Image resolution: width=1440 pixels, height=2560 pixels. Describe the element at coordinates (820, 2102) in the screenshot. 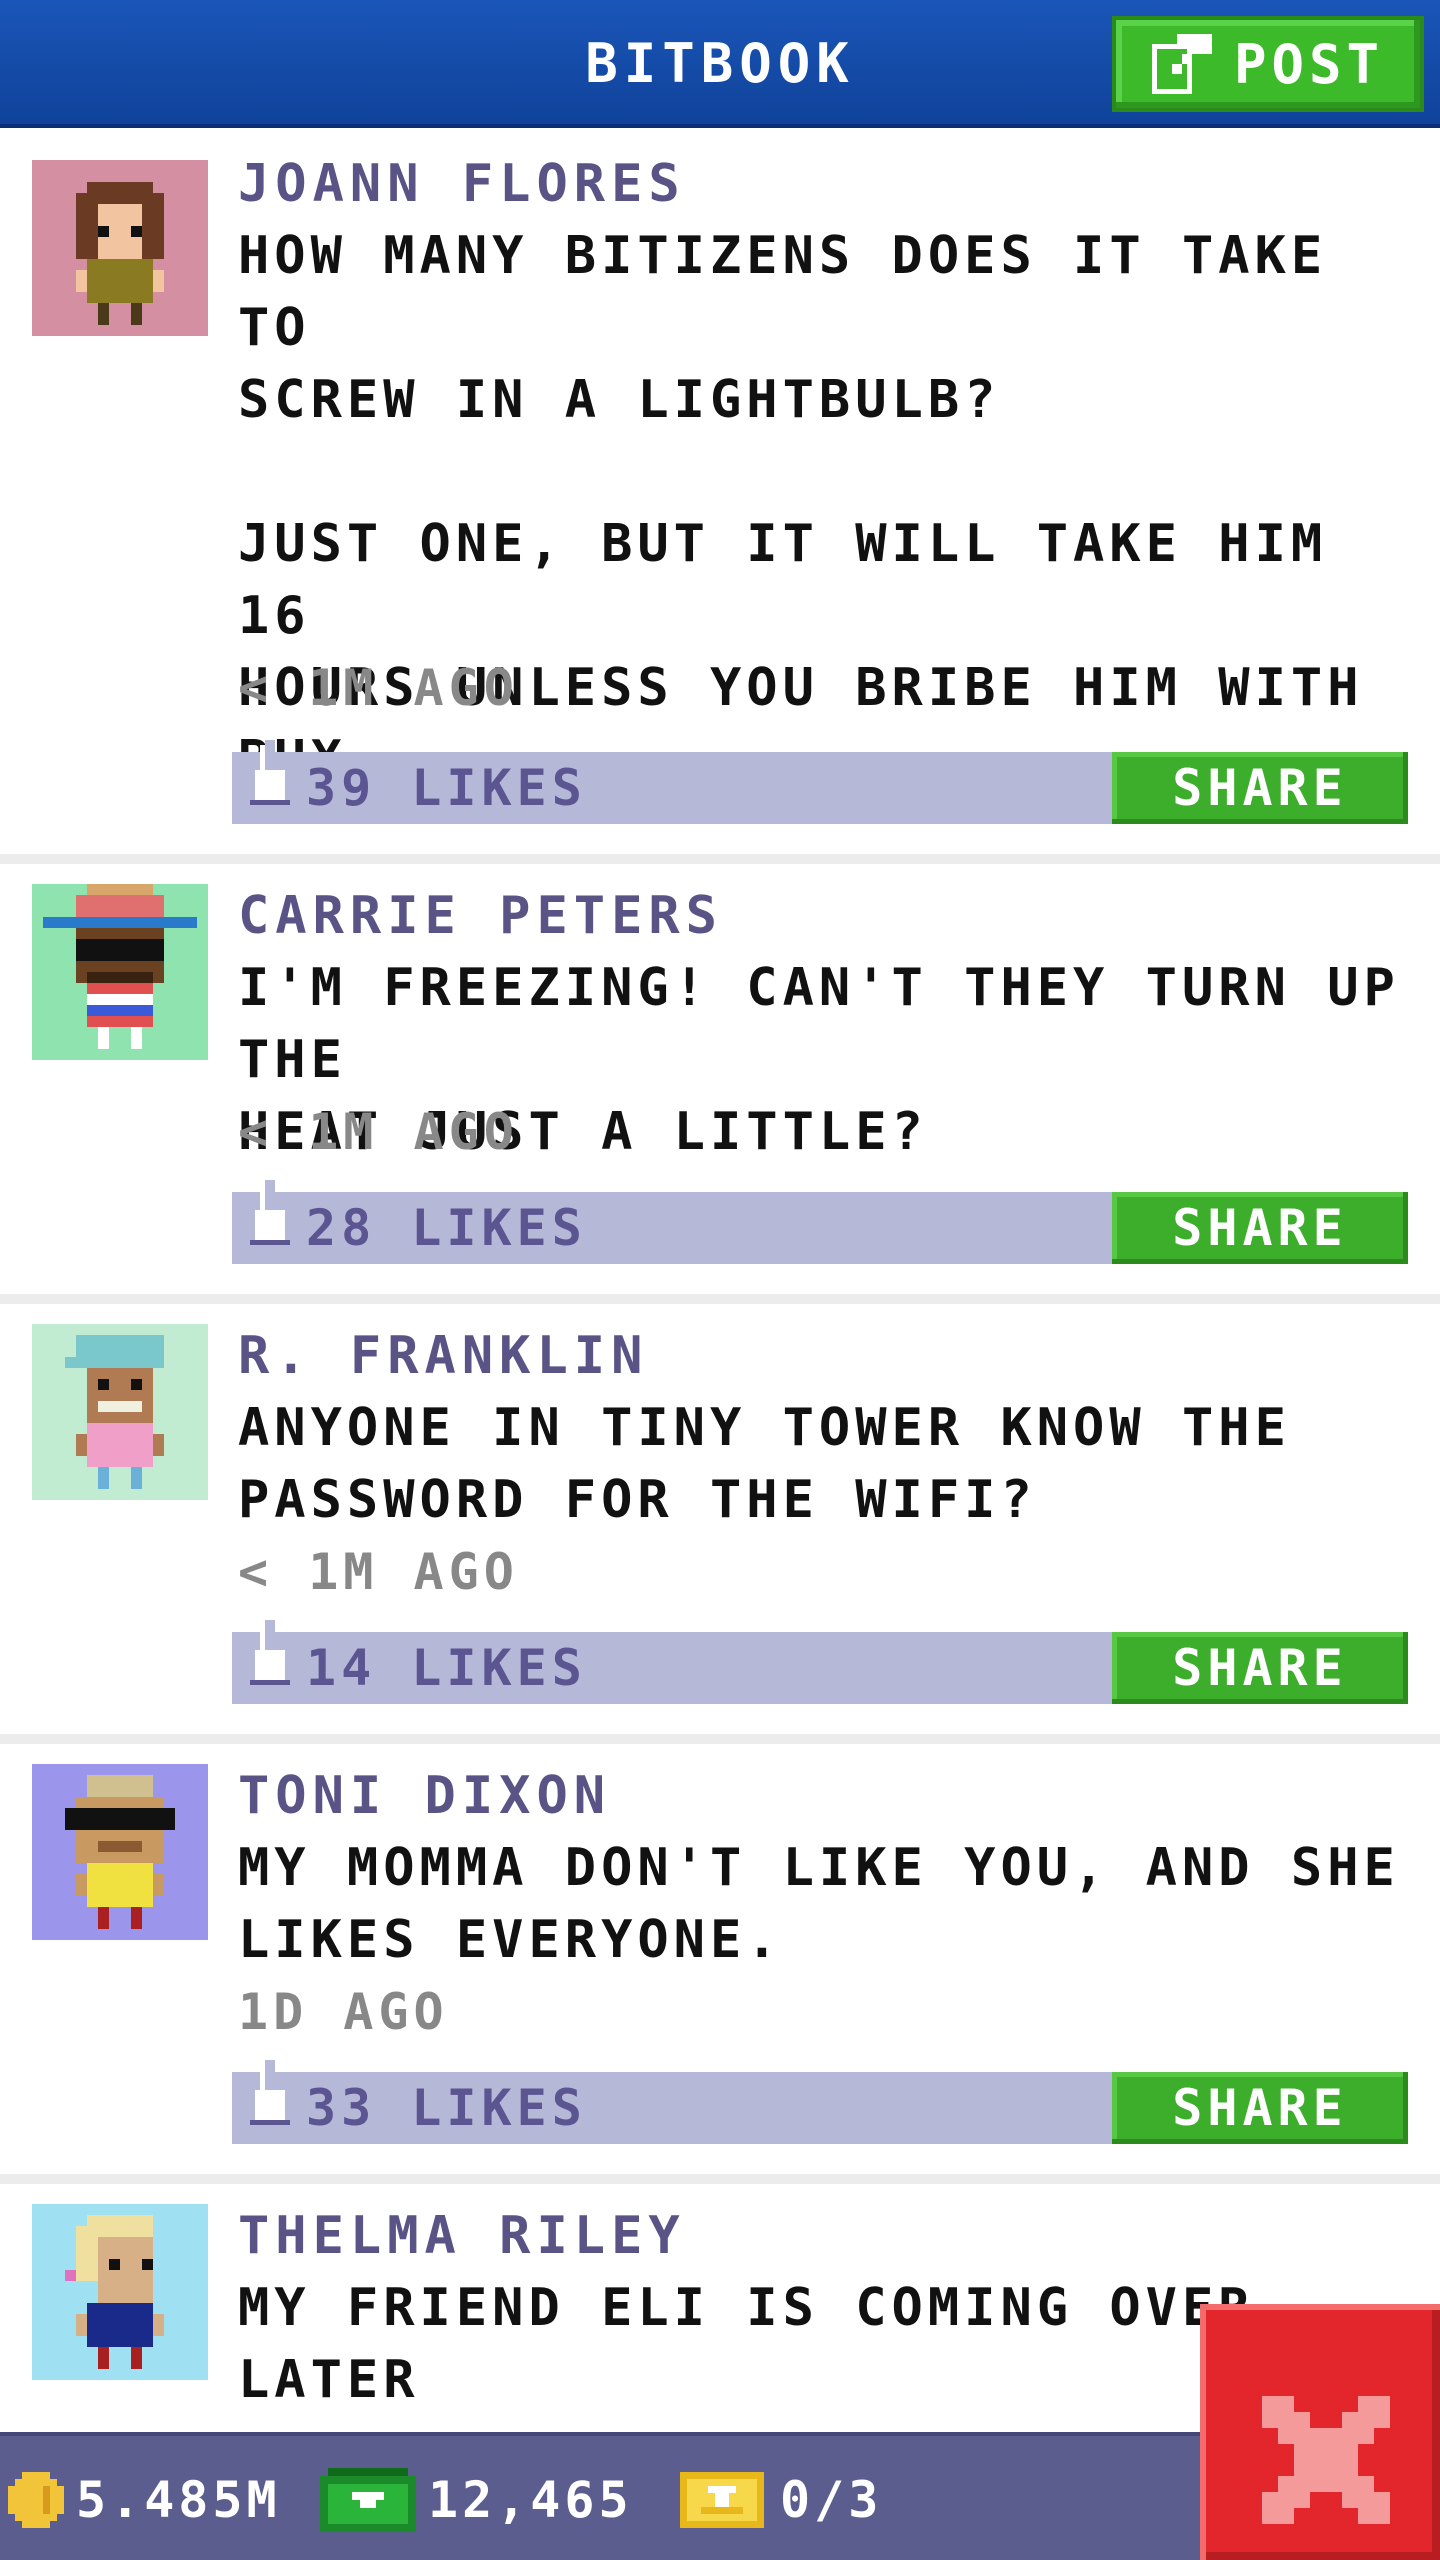

I see `like-bar: 33 LIKES SHARE` at that location.